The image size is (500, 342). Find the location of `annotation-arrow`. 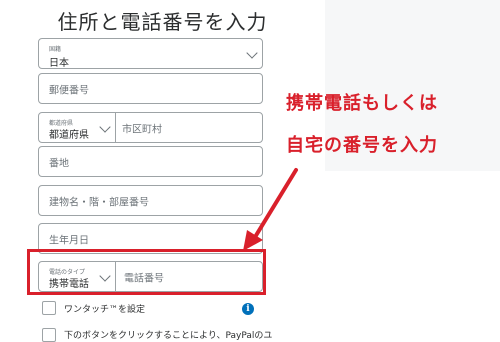

annotation-arrow is located at coordinates (270, 209).